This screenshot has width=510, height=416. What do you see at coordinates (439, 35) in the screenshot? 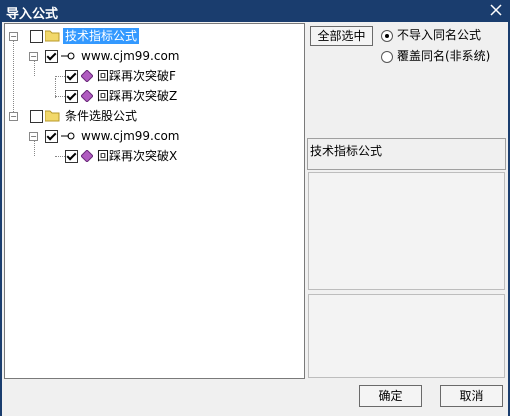
I see `radio-skip-duplicate-label: 不导入同名公式` at bounding box center [439, 35].